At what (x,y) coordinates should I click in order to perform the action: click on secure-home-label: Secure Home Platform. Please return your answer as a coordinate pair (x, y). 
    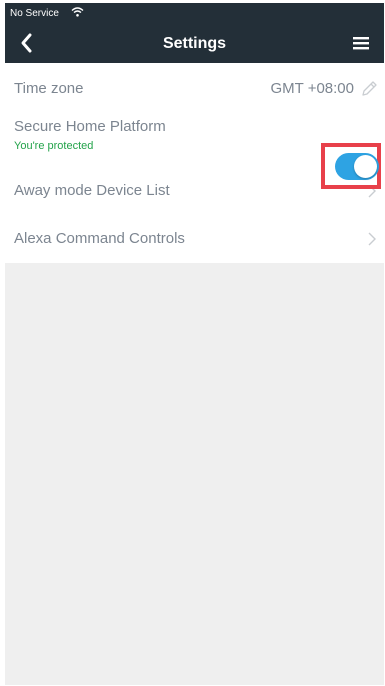
    Looking at the image, I should click on (90, 126).